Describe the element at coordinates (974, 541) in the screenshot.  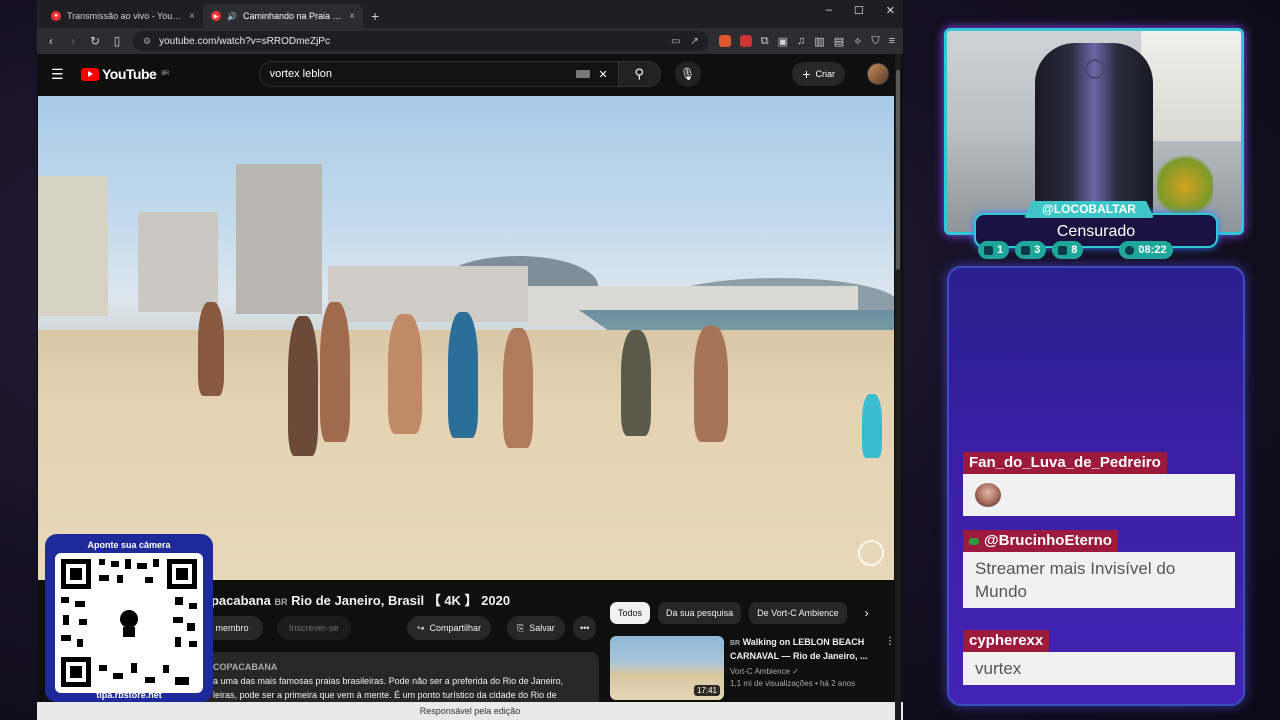
I see `badge-icon` at that location.